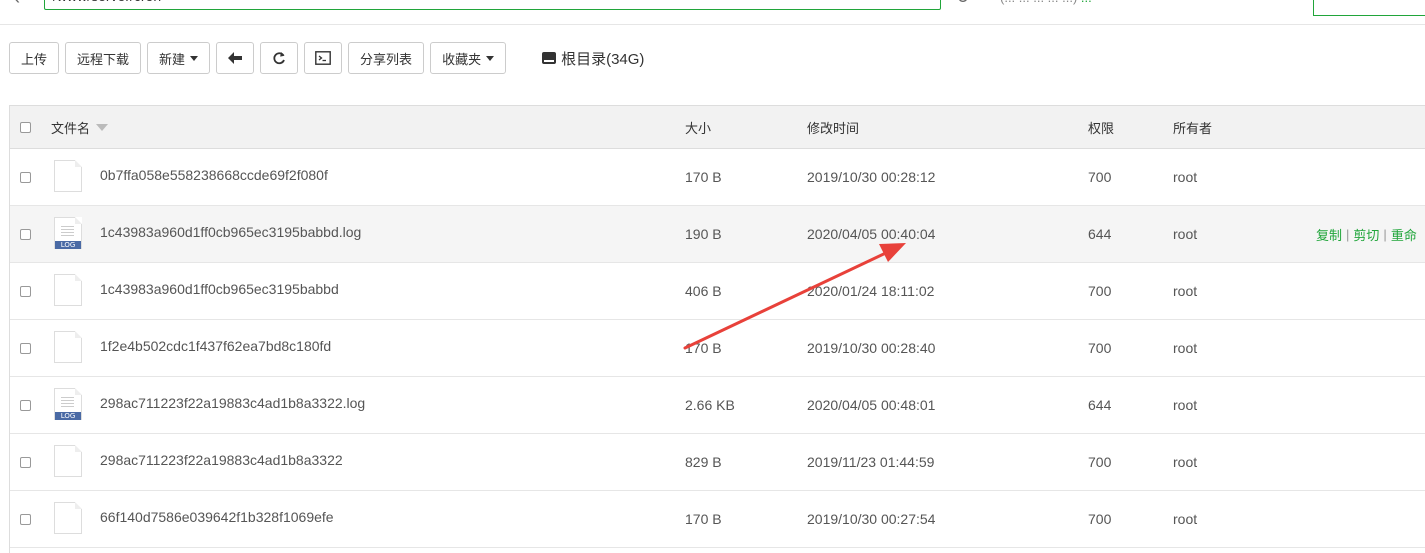 The image size is (1425, 553). What do you see at coordinates (703, 462) in the screenshot?
I see `file-size: 829 B` at bounding box center [703, 462].